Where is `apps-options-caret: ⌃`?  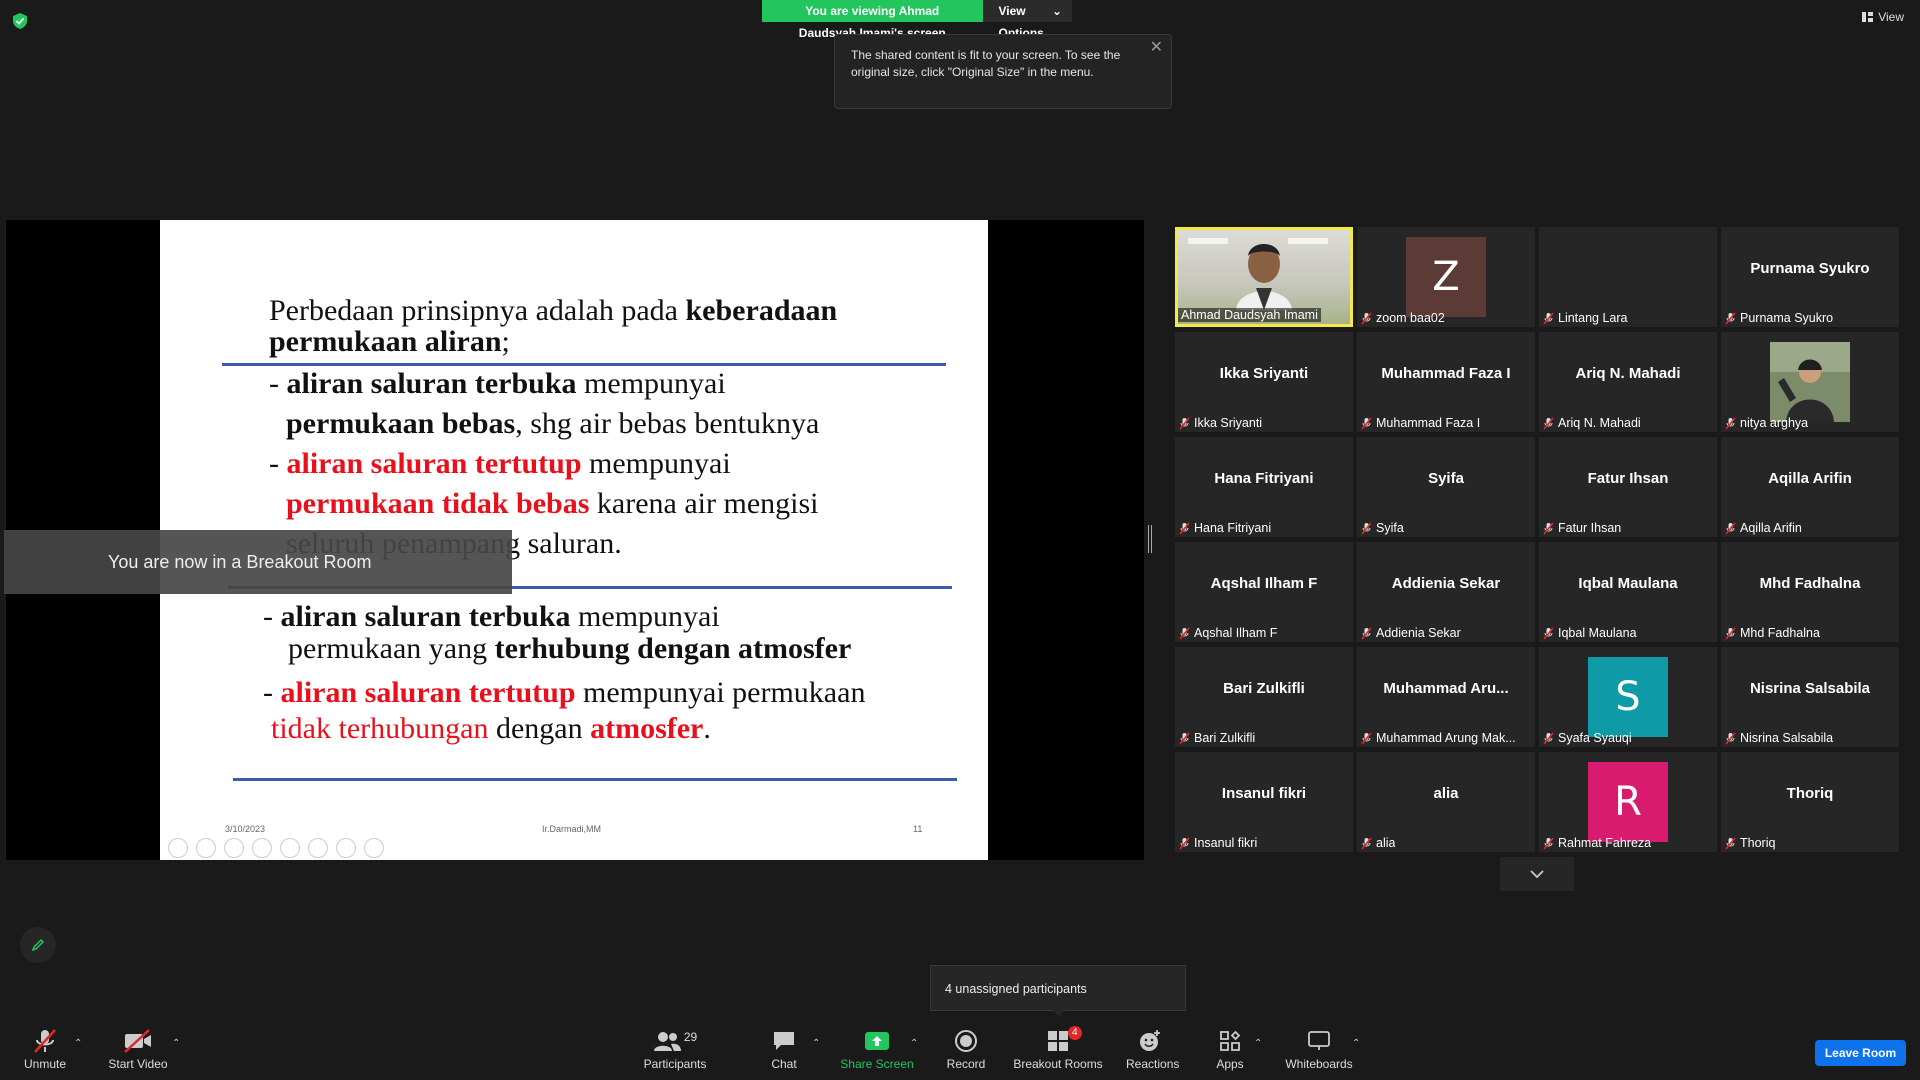
apps-options-caret: ⌃ is located at coordinates (1258, 1043).